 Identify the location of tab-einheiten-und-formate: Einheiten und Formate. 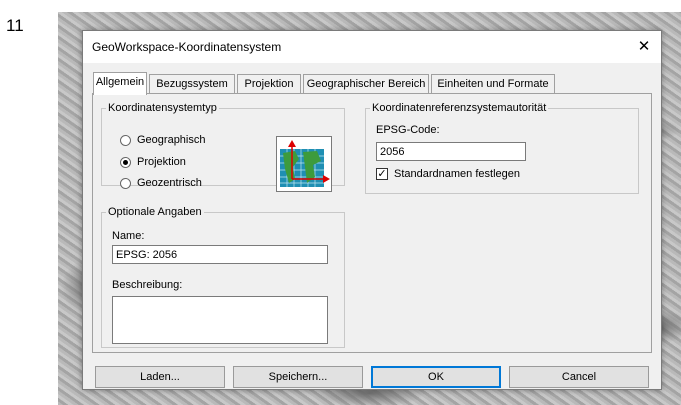
(493, 84).